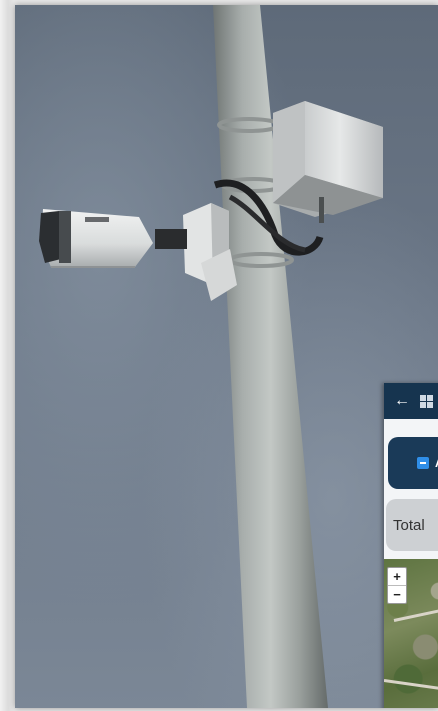  What do you see at coordinates (426, 401) in the screenshot?
I see `grid-icon` at bounding box center [426, 401].